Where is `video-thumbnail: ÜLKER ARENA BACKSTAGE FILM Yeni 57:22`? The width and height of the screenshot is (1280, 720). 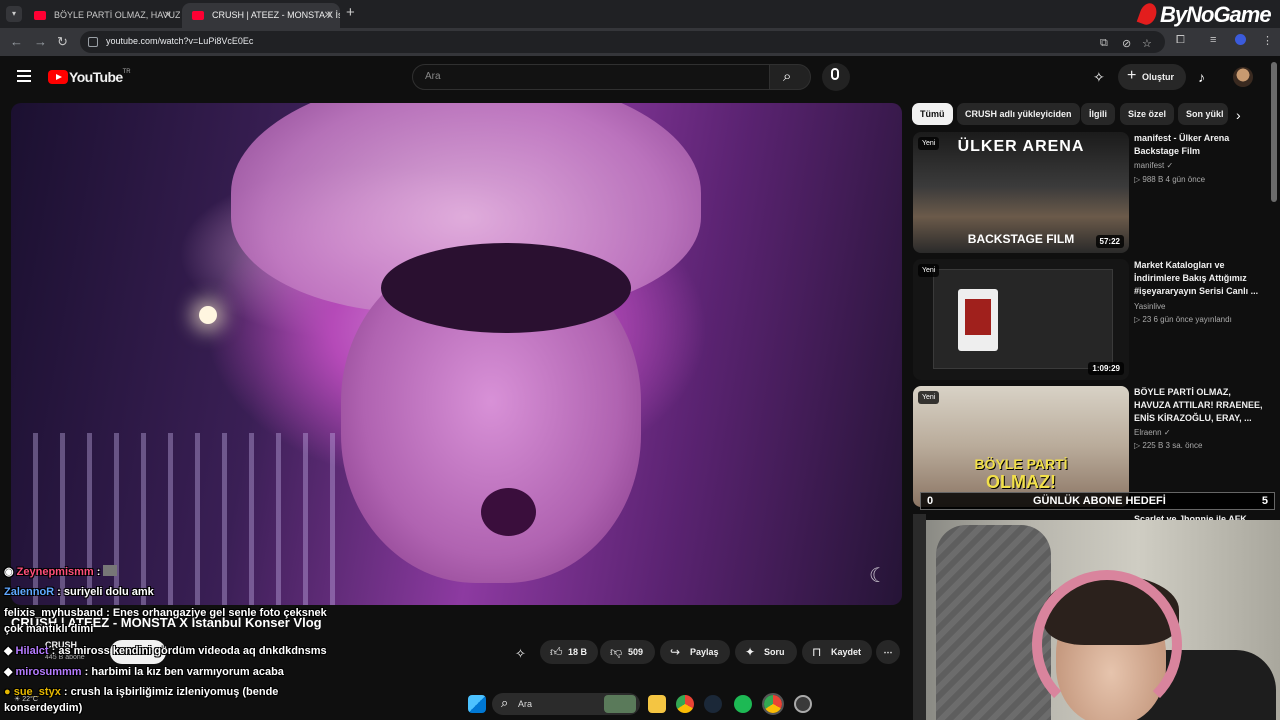 video-thumbnail: ÜLKER ARENA BACKSTAGE FILM Yeni 57:22 is located at coordinates (1021, 192).